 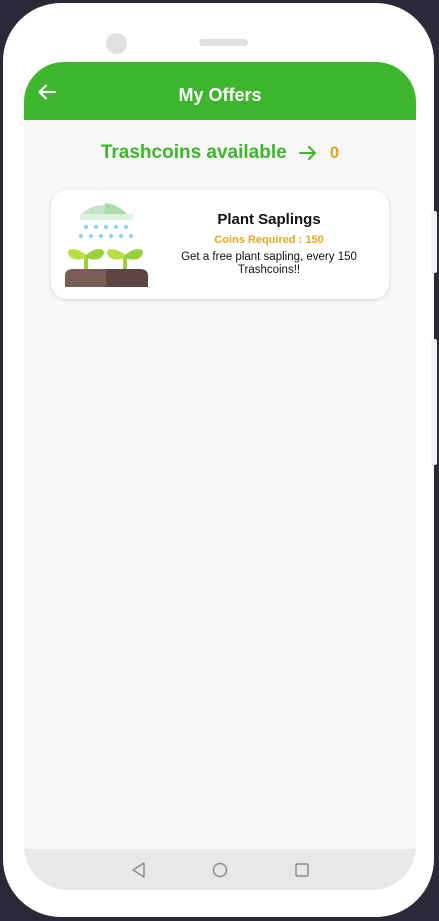 I want to click on offer-title: Plant Saplings, so click(x=269, y=219).